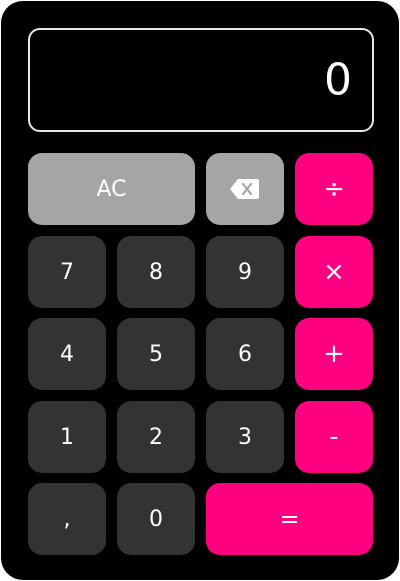 This screenshot has height=581, width=400. I want to click on digit-8-button: 8, so click(156, 272).